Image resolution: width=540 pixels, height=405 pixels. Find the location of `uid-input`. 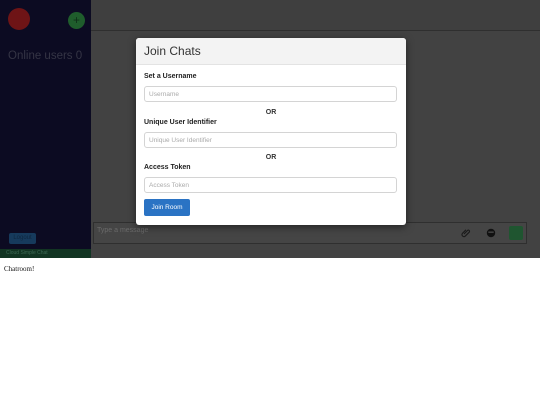

uid-input is located at coordinates (270, 140).